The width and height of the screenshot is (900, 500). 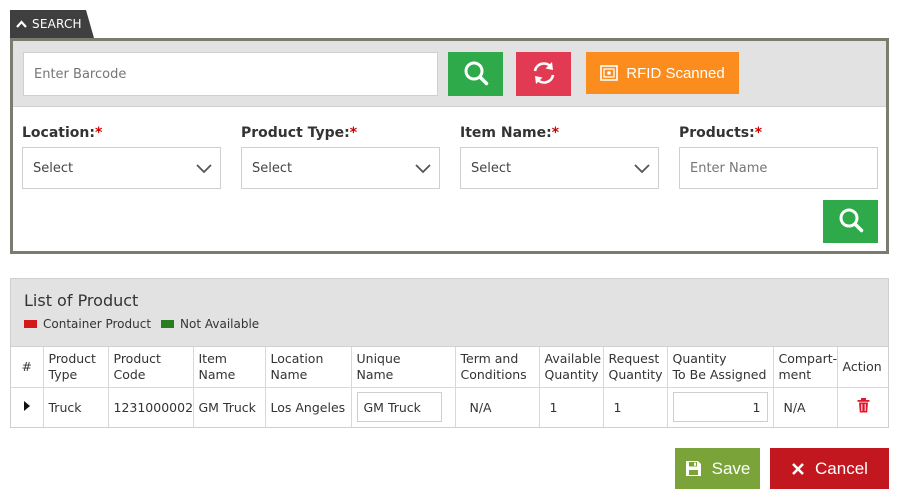 What do you see at coordinates (137, 358) in the screenshot?
I see `header-text: Product` at bounding box center [137, 358].